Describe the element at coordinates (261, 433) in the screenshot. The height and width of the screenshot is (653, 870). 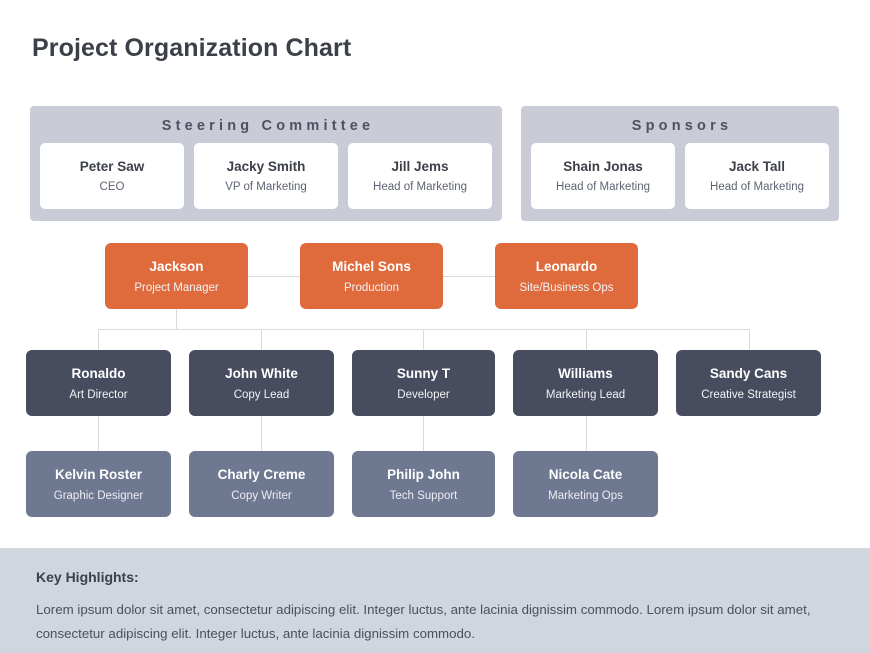
I see `connector-johnwhite-charly` at that location.